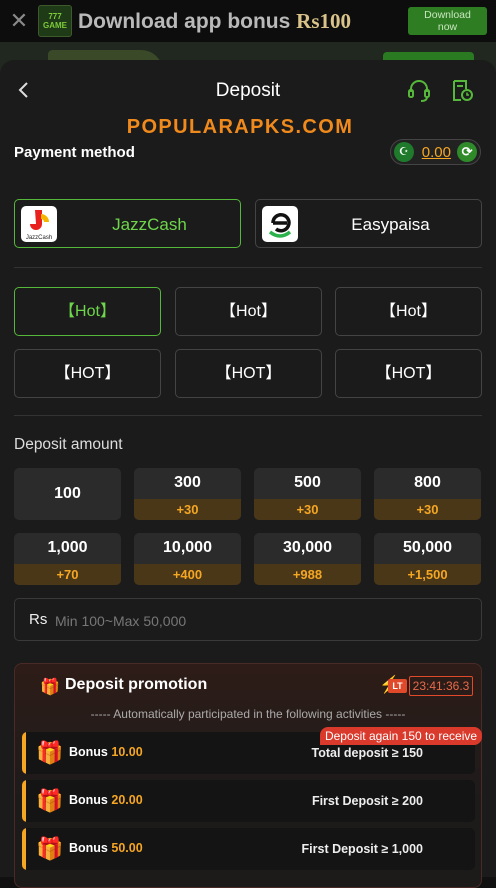  I want to click on deposit-again-tag: Deposit again 150 to receive, so click(401, 736).